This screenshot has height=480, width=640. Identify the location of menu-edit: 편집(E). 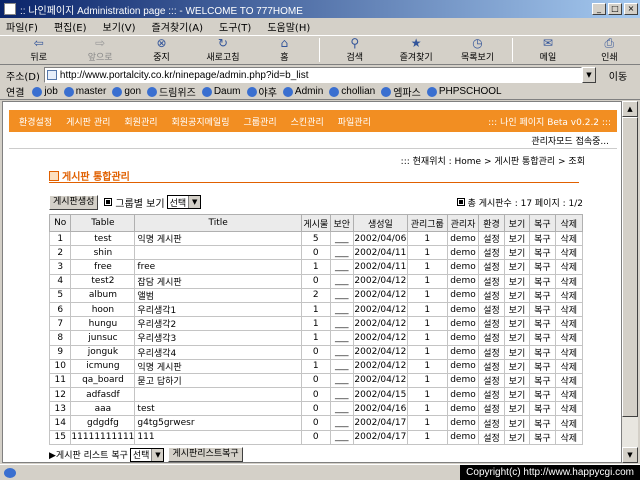
(70, 26).